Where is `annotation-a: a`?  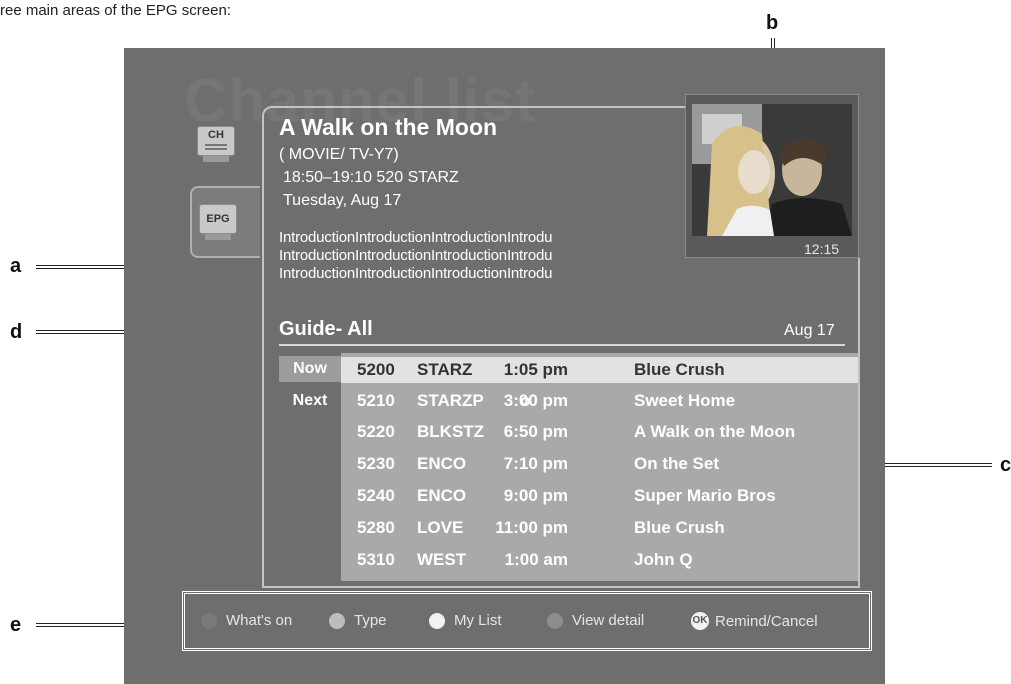 annotation-a: a is located at coordinates (16, 266).